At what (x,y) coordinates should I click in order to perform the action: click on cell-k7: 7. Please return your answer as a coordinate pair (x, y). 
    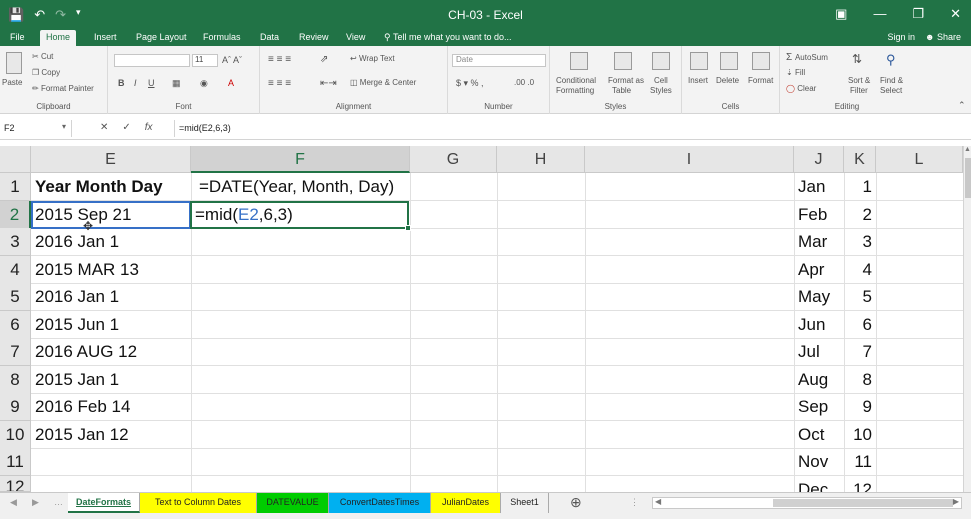
    Looking at the image, I should click on (860, 352).